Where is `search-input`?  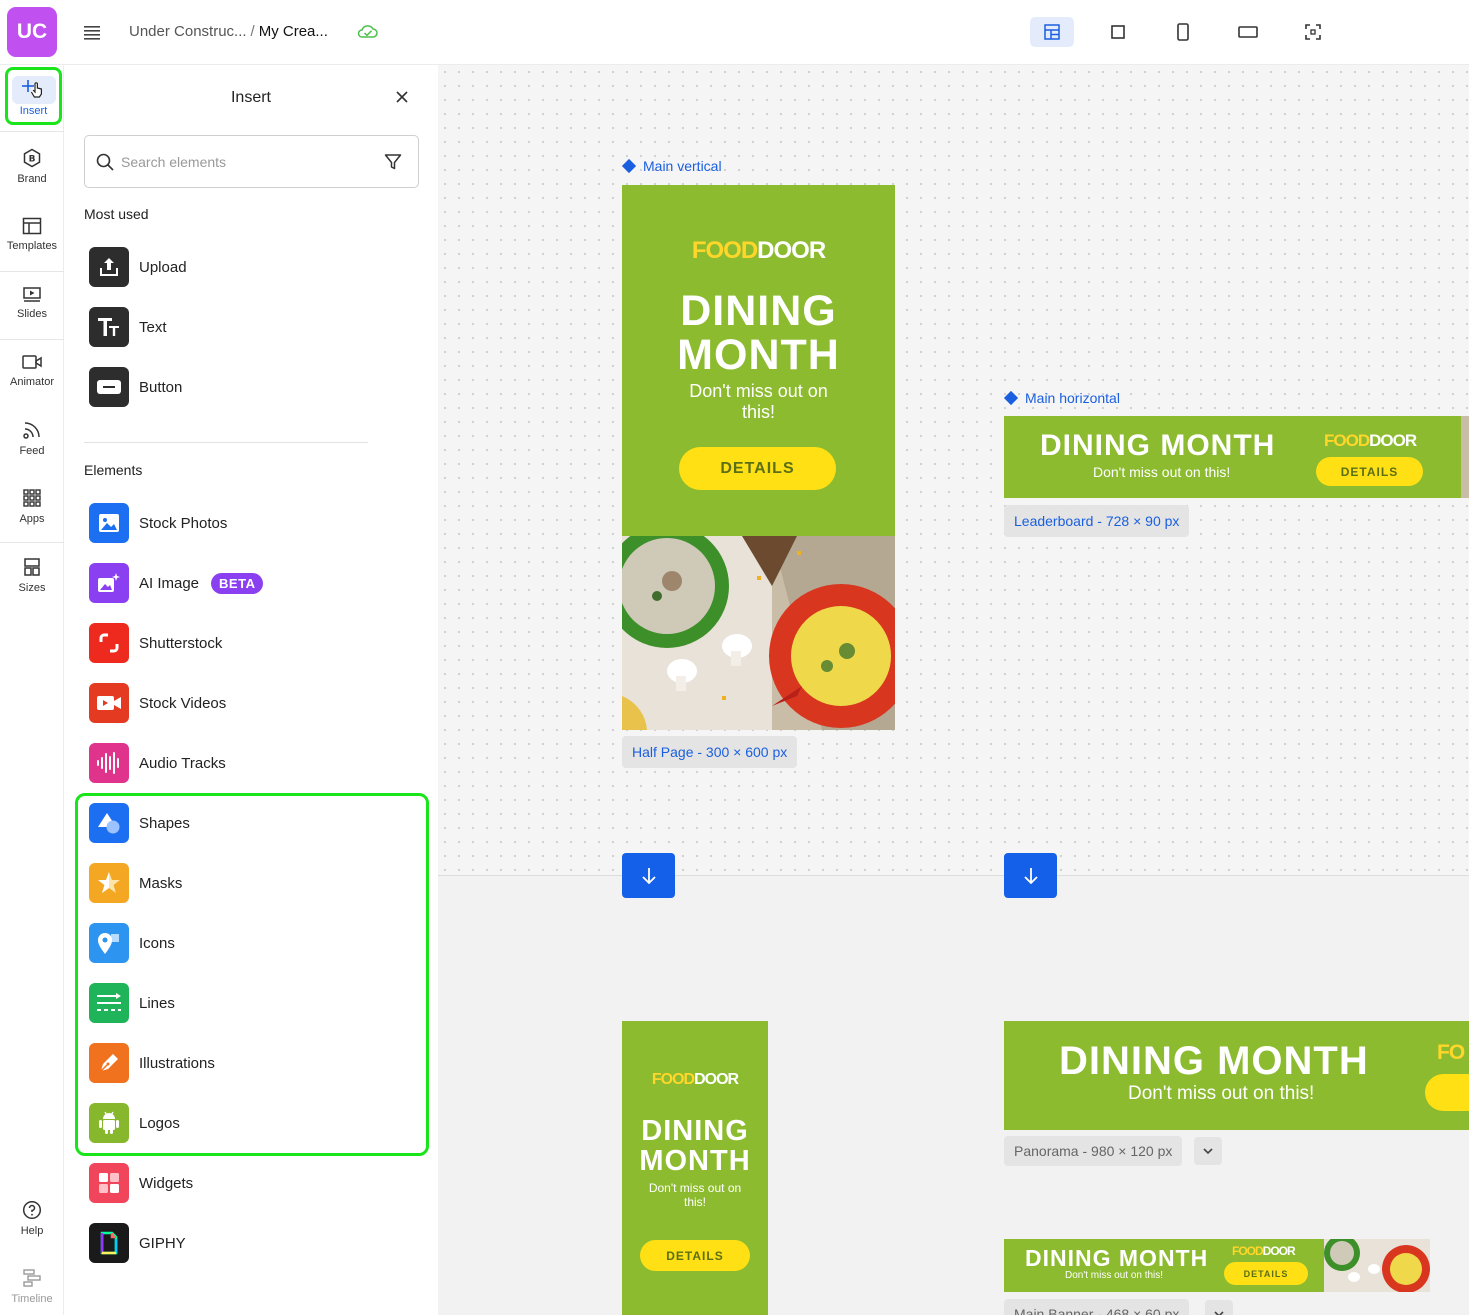
search-input is located at coordinates (246, 162).